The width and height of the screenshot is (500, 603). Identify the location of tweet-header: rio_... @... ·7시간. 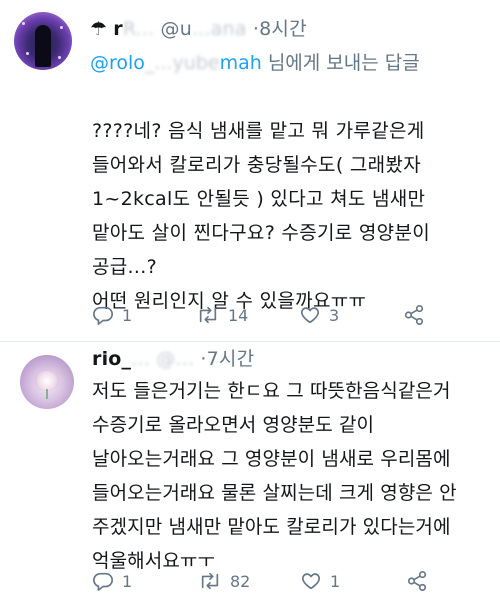
(173, 357).